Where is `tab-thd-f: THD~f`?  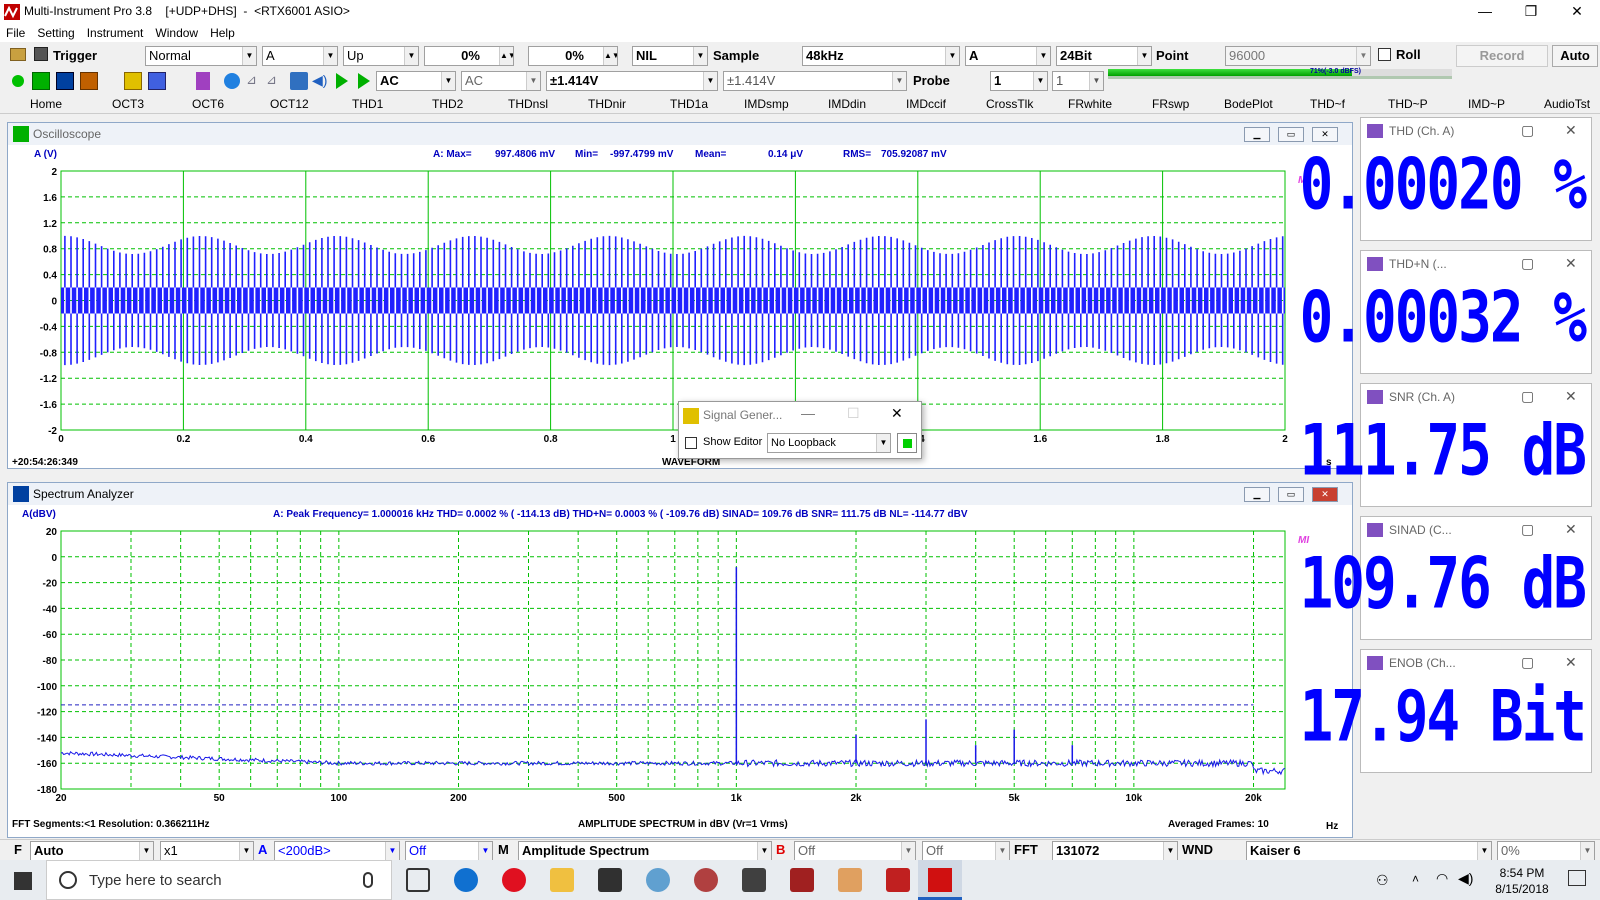
tab-thd-f: THD~f is located at coordinates (1327, 104).